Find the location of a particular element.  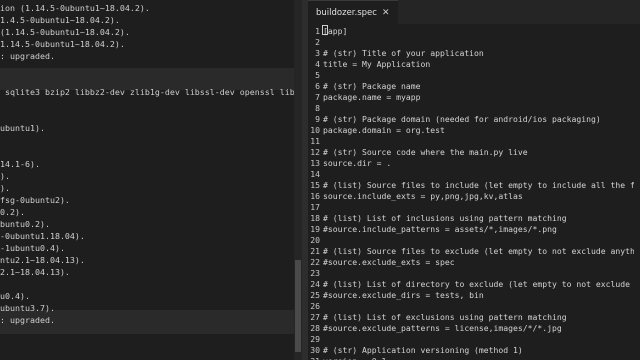

line-number: 17 is located at coordinates (315, 207).